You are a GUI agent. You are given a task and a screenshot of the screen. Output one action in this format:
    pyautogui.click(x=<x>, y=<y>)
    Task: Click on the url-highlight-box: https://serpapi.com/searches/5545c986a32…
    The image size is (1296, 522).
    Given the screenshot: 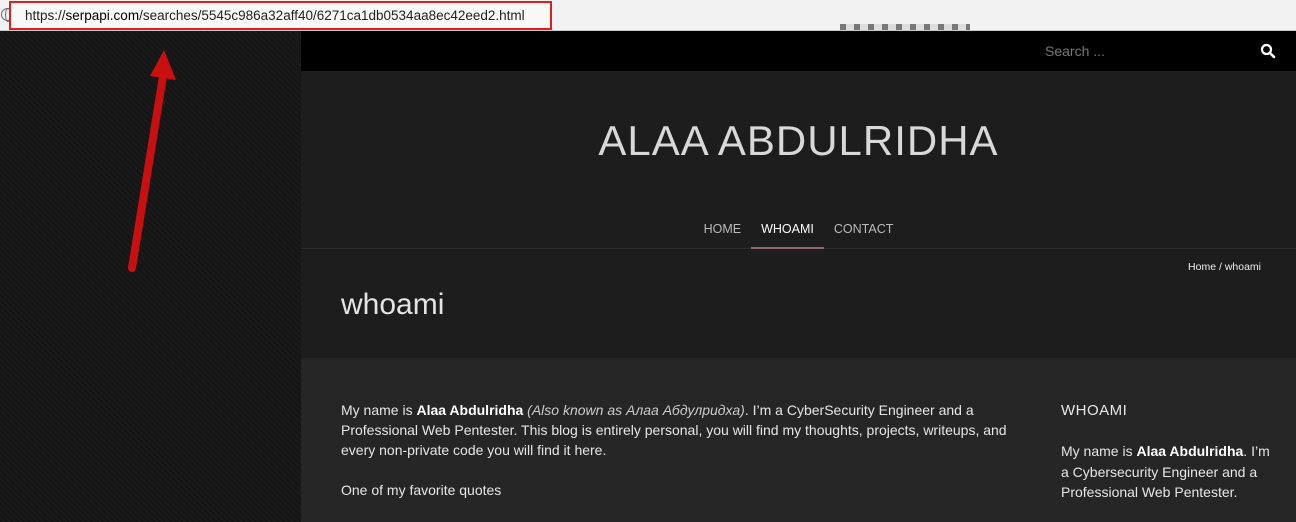 What is the action you would take?
    pyautogui.click(x=280, y=15)
    